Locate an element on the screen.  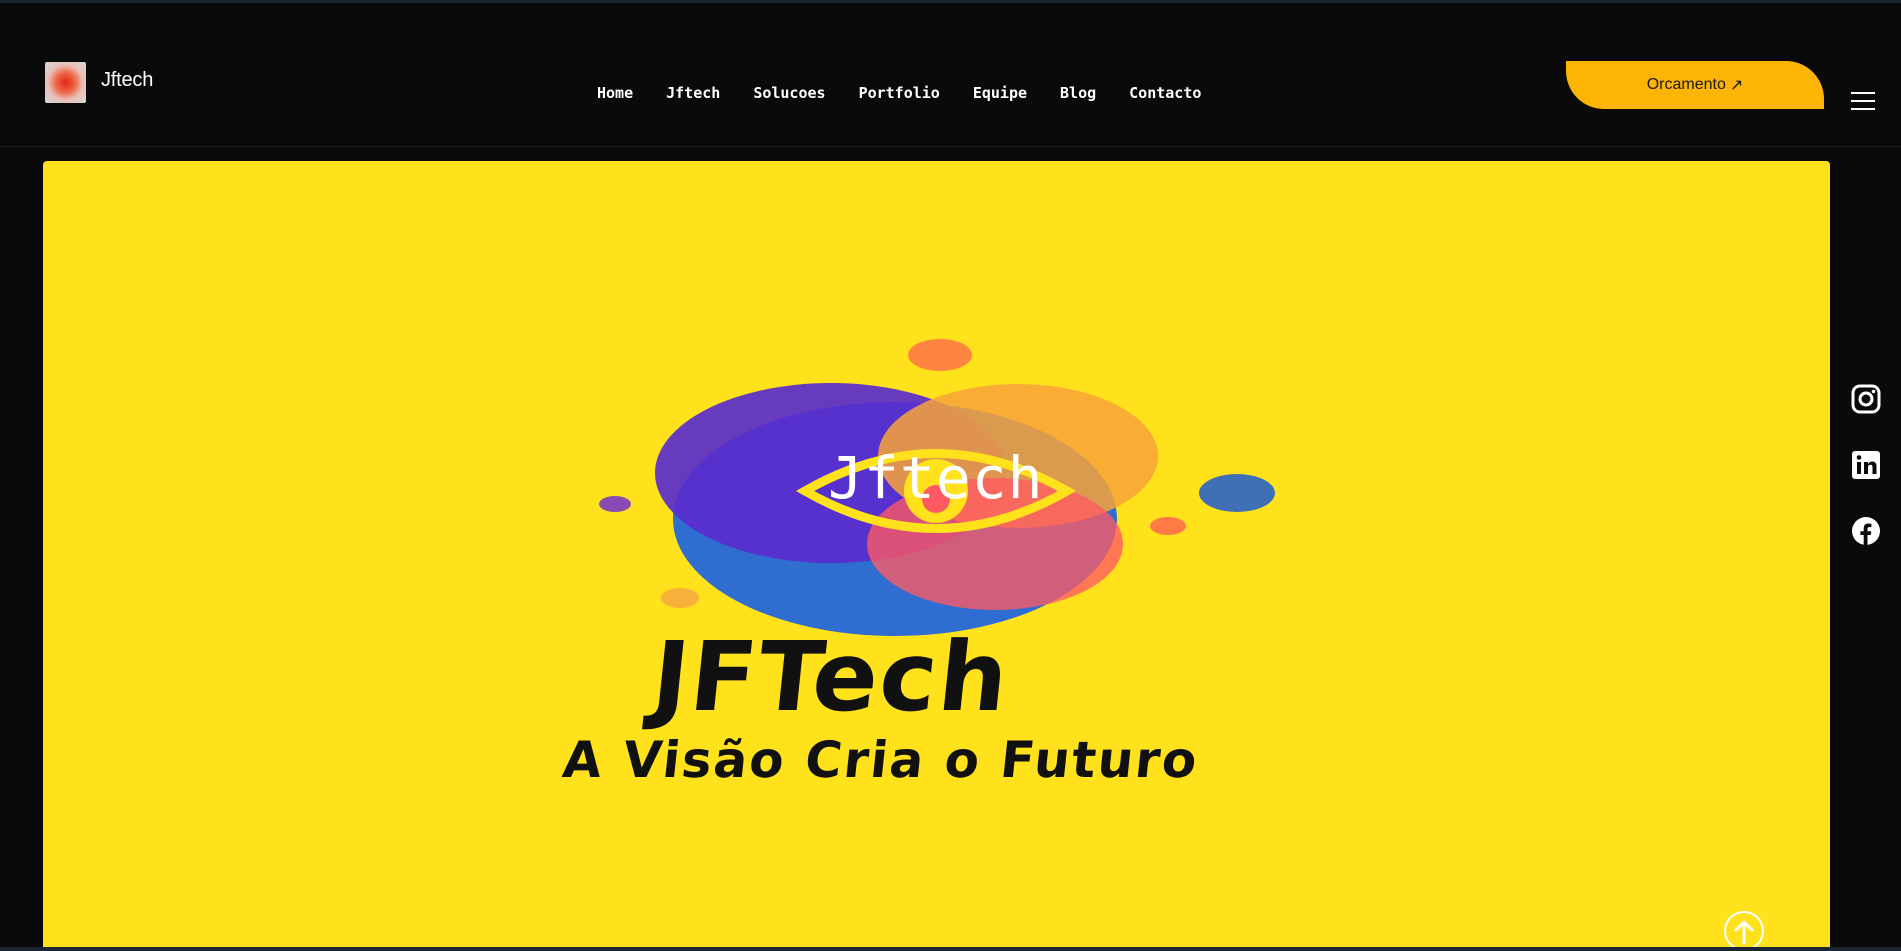
nav-contacto: Contacto is located at coordinates (1165, 93).